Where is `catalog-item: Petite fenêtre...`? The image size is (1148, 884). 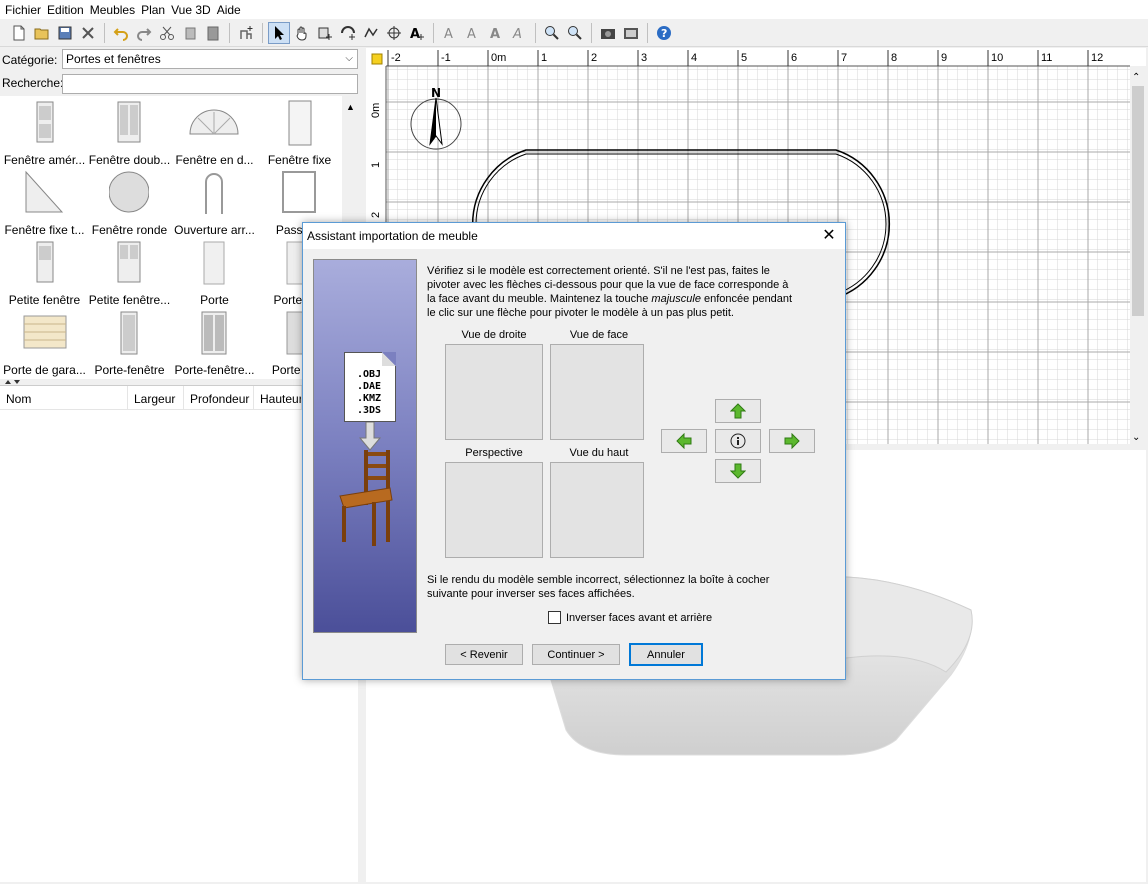
catalog-item: Petite fenêtre... is located at coordinates (129, 273).